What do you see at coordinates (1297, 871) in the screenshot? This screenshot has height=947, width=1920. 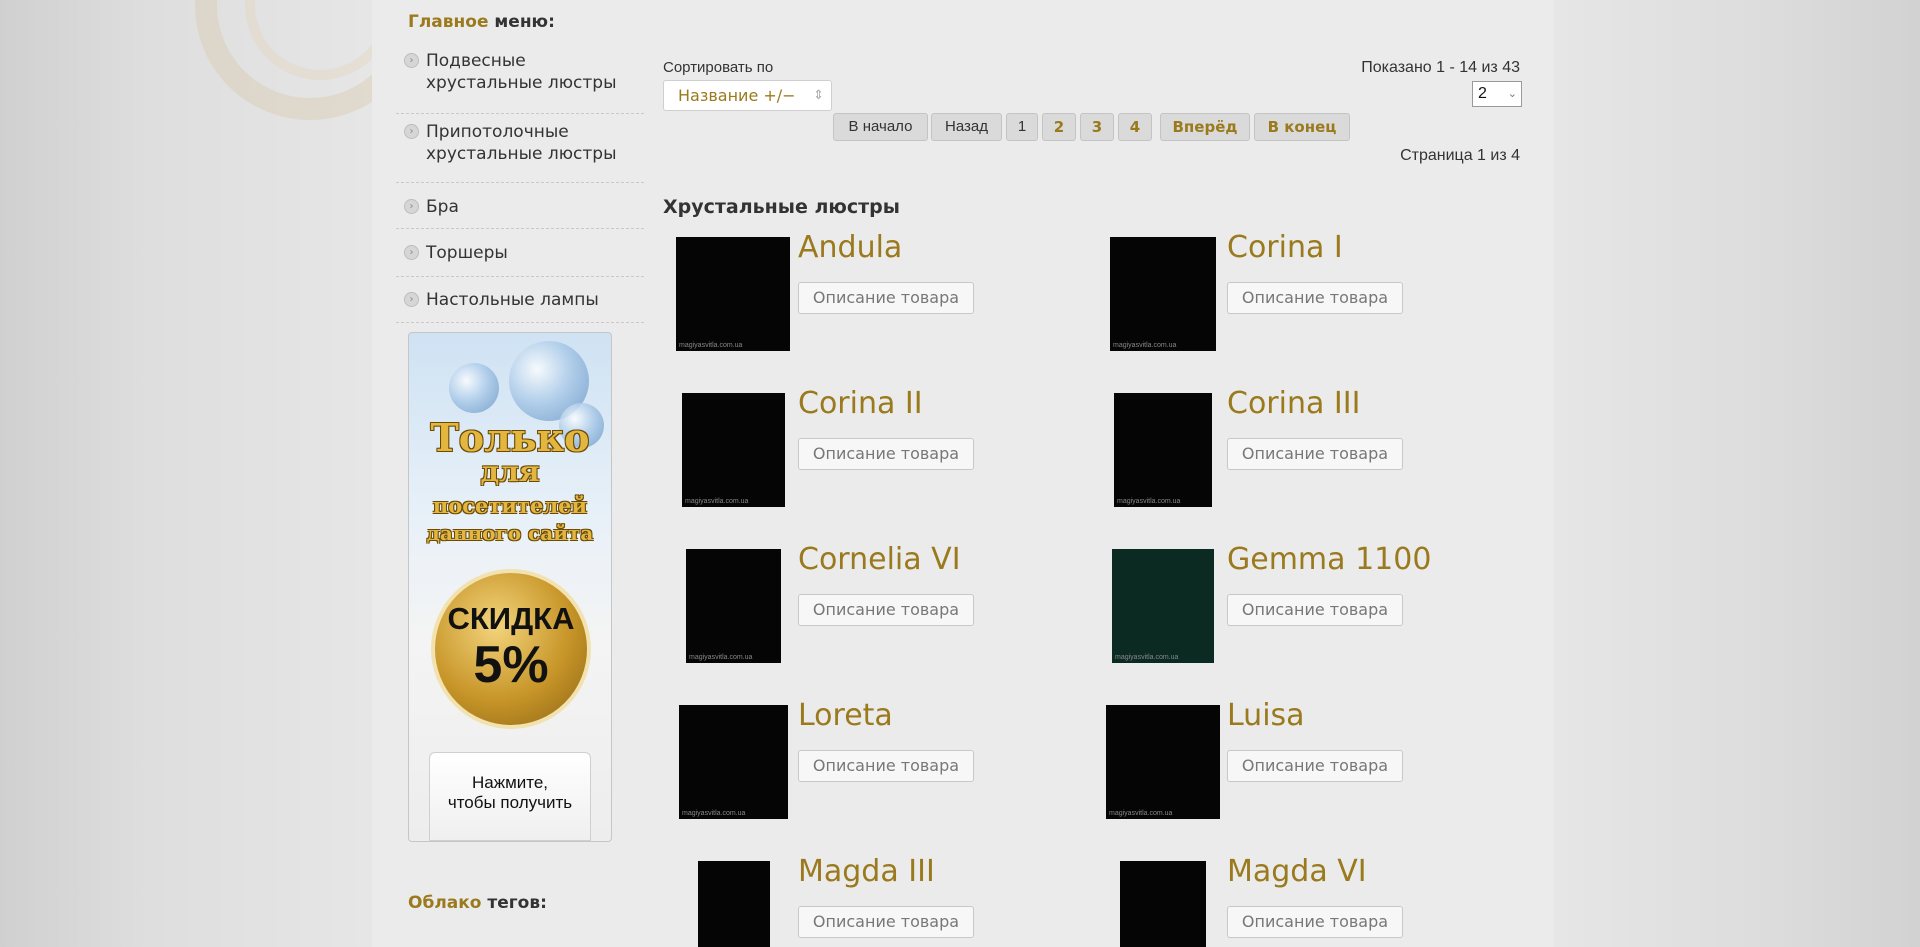 I see `product-name-magda-vi: Magda VI` at bounding box center [1297, 871].